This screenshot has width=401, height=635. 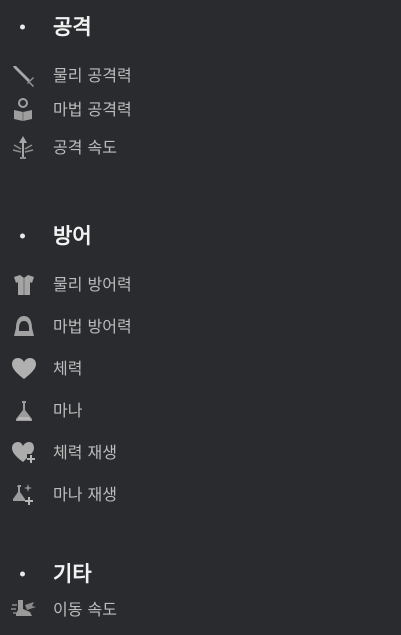 What do you see at coordinates (72, 574) in the screenshot?
I see `section-title: 기타` at bounding box center [72, 574].